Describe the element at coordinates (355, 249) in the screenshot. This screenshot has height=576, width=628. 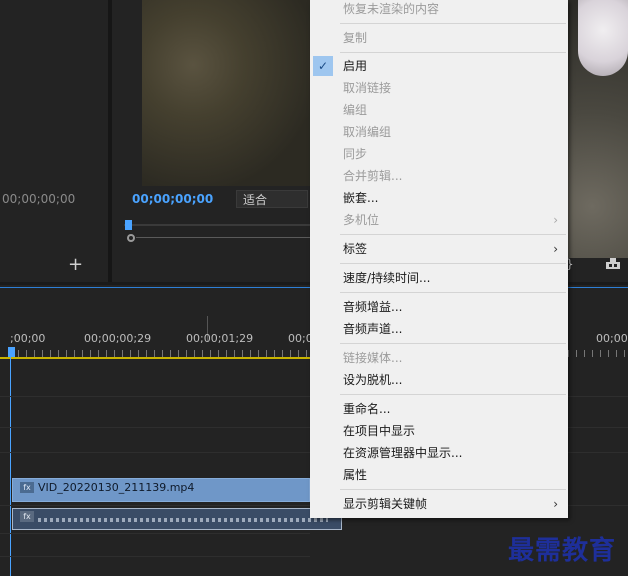
I see `menu-item-label: 标签` at that location.